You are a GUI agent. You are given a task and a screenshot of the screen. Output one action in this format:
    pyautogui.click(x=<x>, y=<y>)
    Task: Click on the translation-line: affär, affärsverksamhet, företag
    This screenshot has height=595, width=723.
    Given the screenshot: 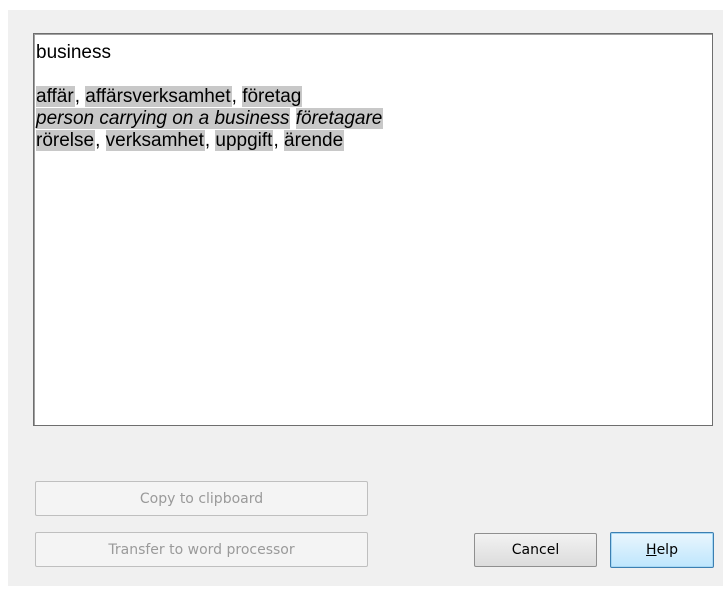 What is the action you would take?
    pyautogui.click(x=373, y=97)
    